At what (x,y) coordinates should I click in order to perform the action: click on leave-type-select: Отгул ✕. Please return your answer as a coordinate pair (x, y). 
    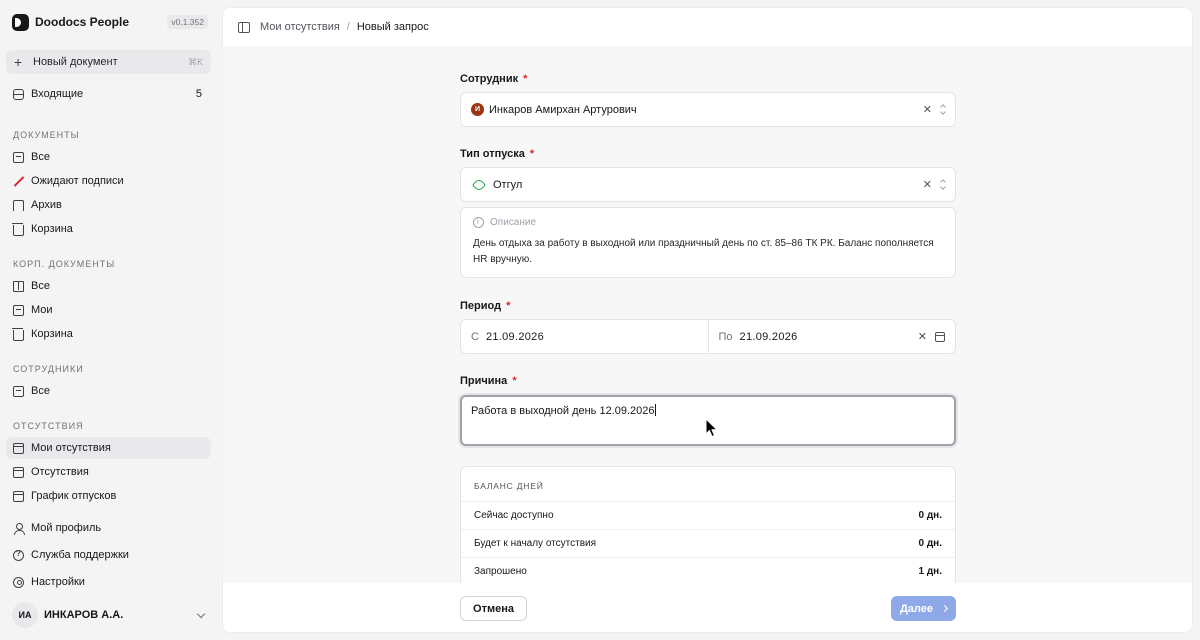
    Looking at the image, I should click on (708, 184).